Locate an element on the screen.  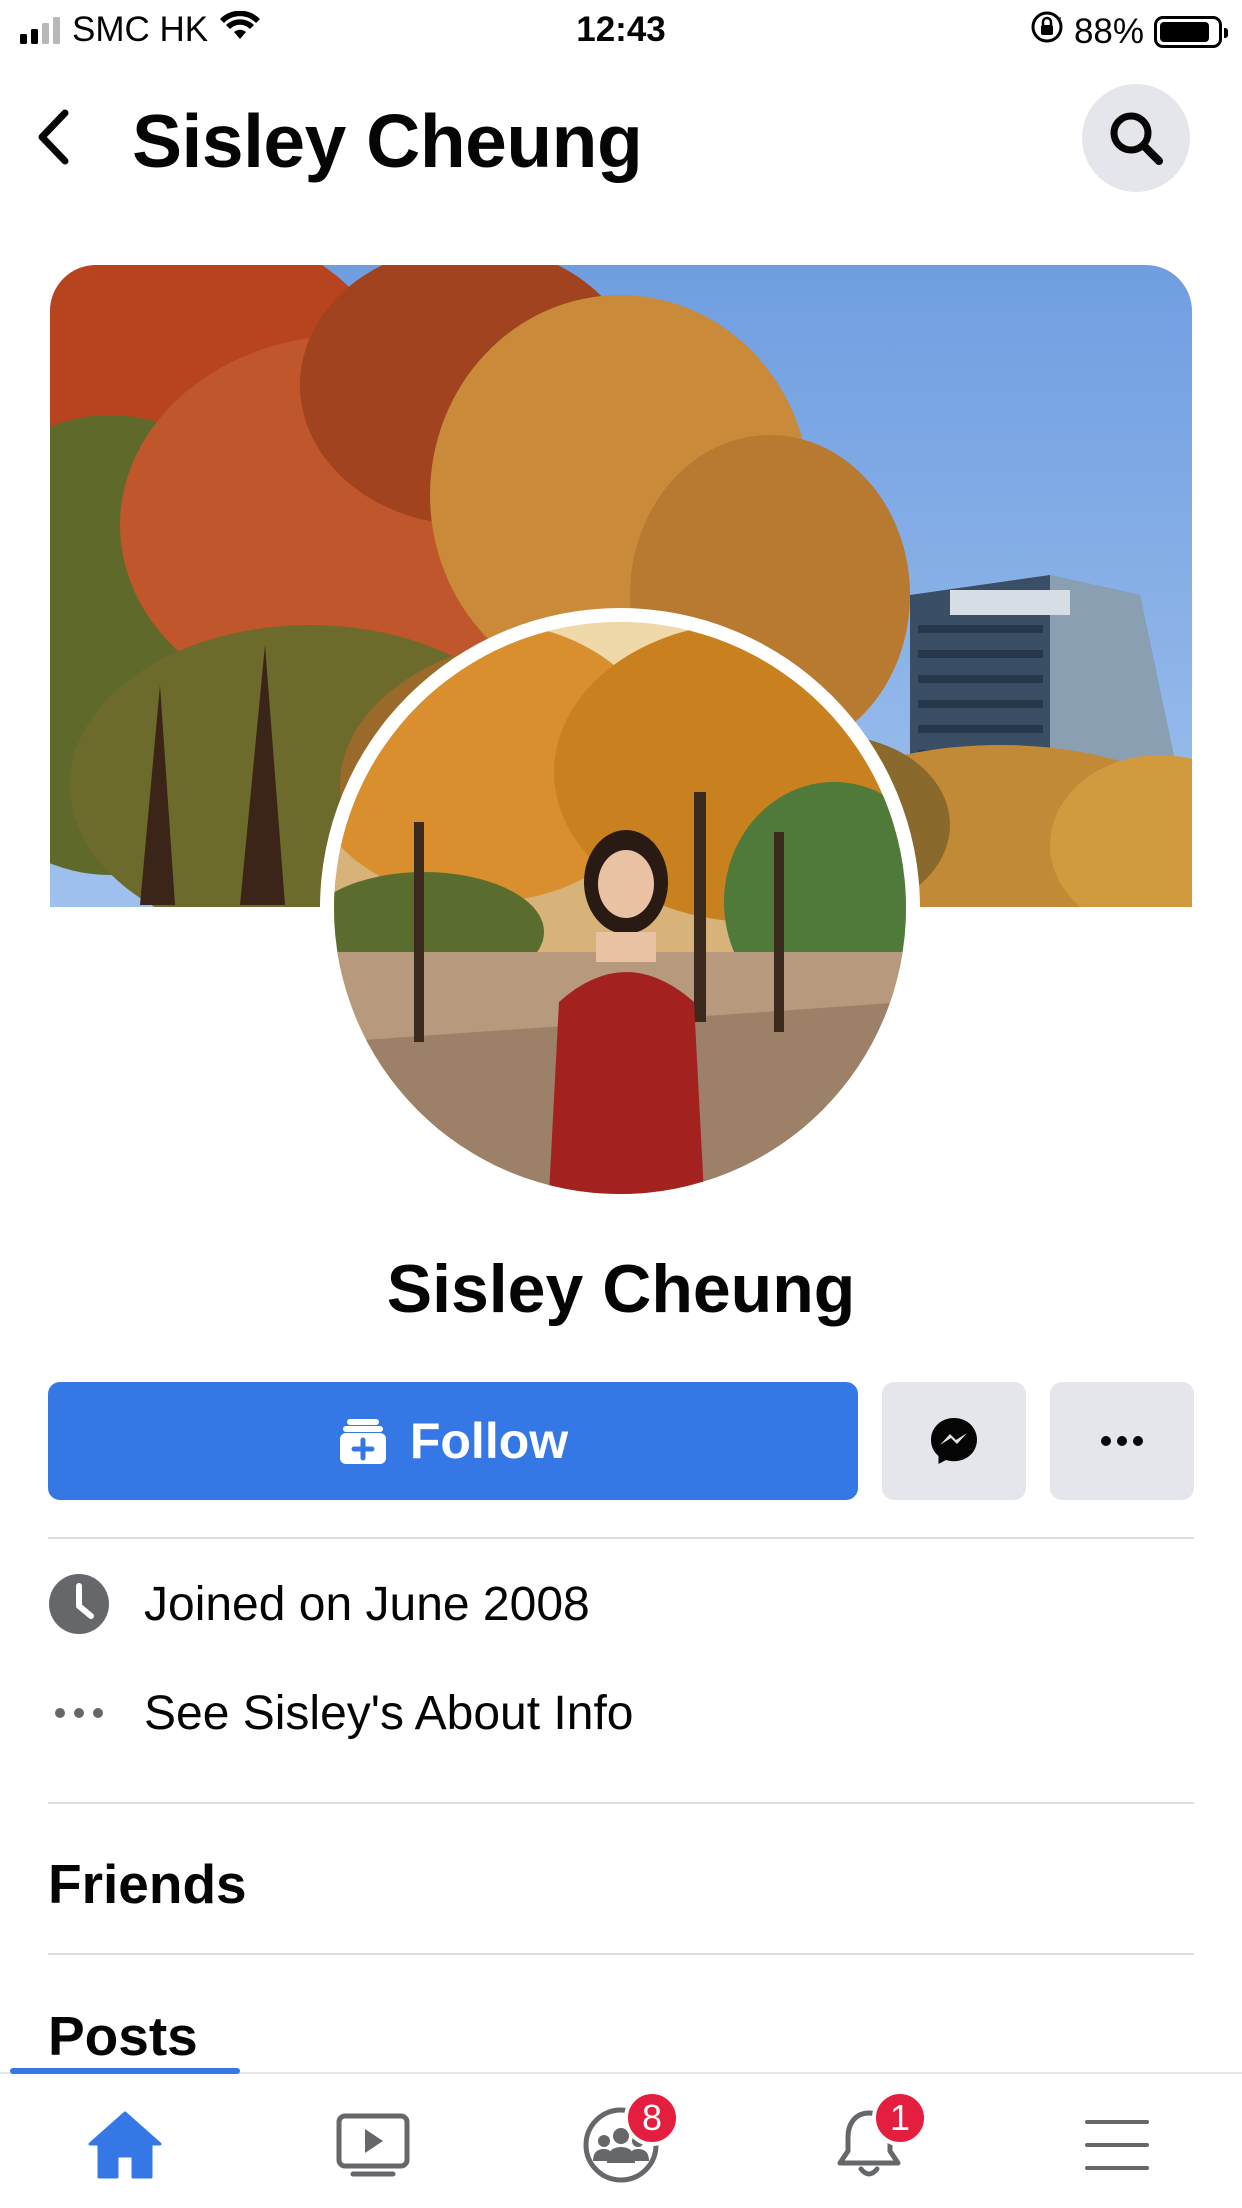
more-options-button is located at coordinates (1122, 1441).